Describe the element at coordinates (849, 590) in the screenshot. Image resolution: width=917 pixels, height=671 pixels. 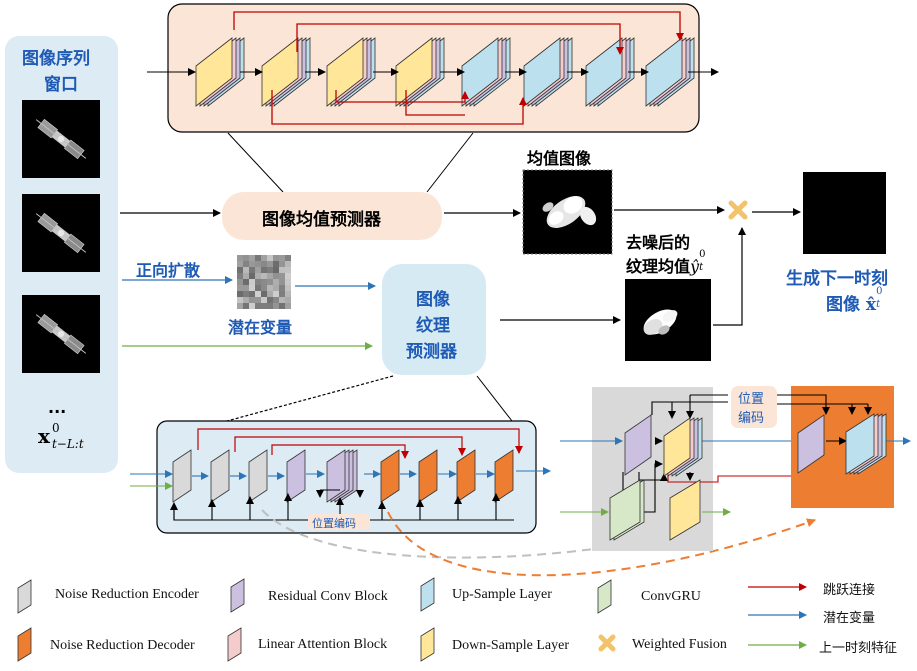
I see `legend-skip-connection: 跳跃连接` at that location.